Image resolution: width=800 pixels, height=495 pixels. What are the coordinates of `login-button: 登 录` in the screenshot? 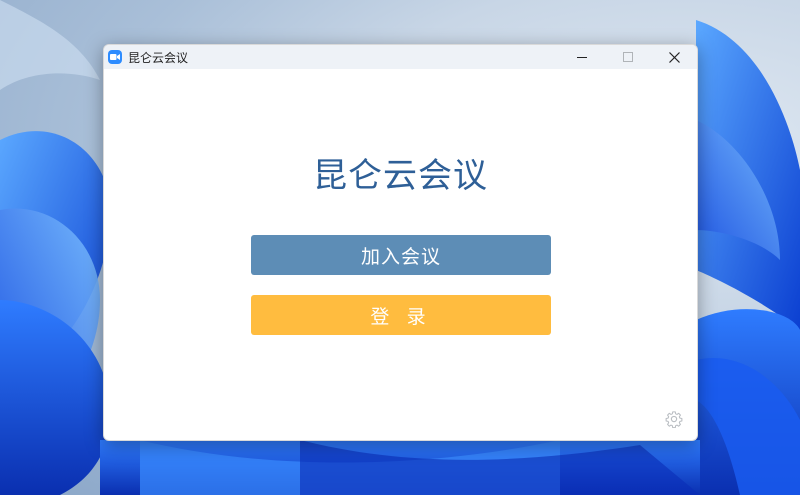 It's located at (401, 315).